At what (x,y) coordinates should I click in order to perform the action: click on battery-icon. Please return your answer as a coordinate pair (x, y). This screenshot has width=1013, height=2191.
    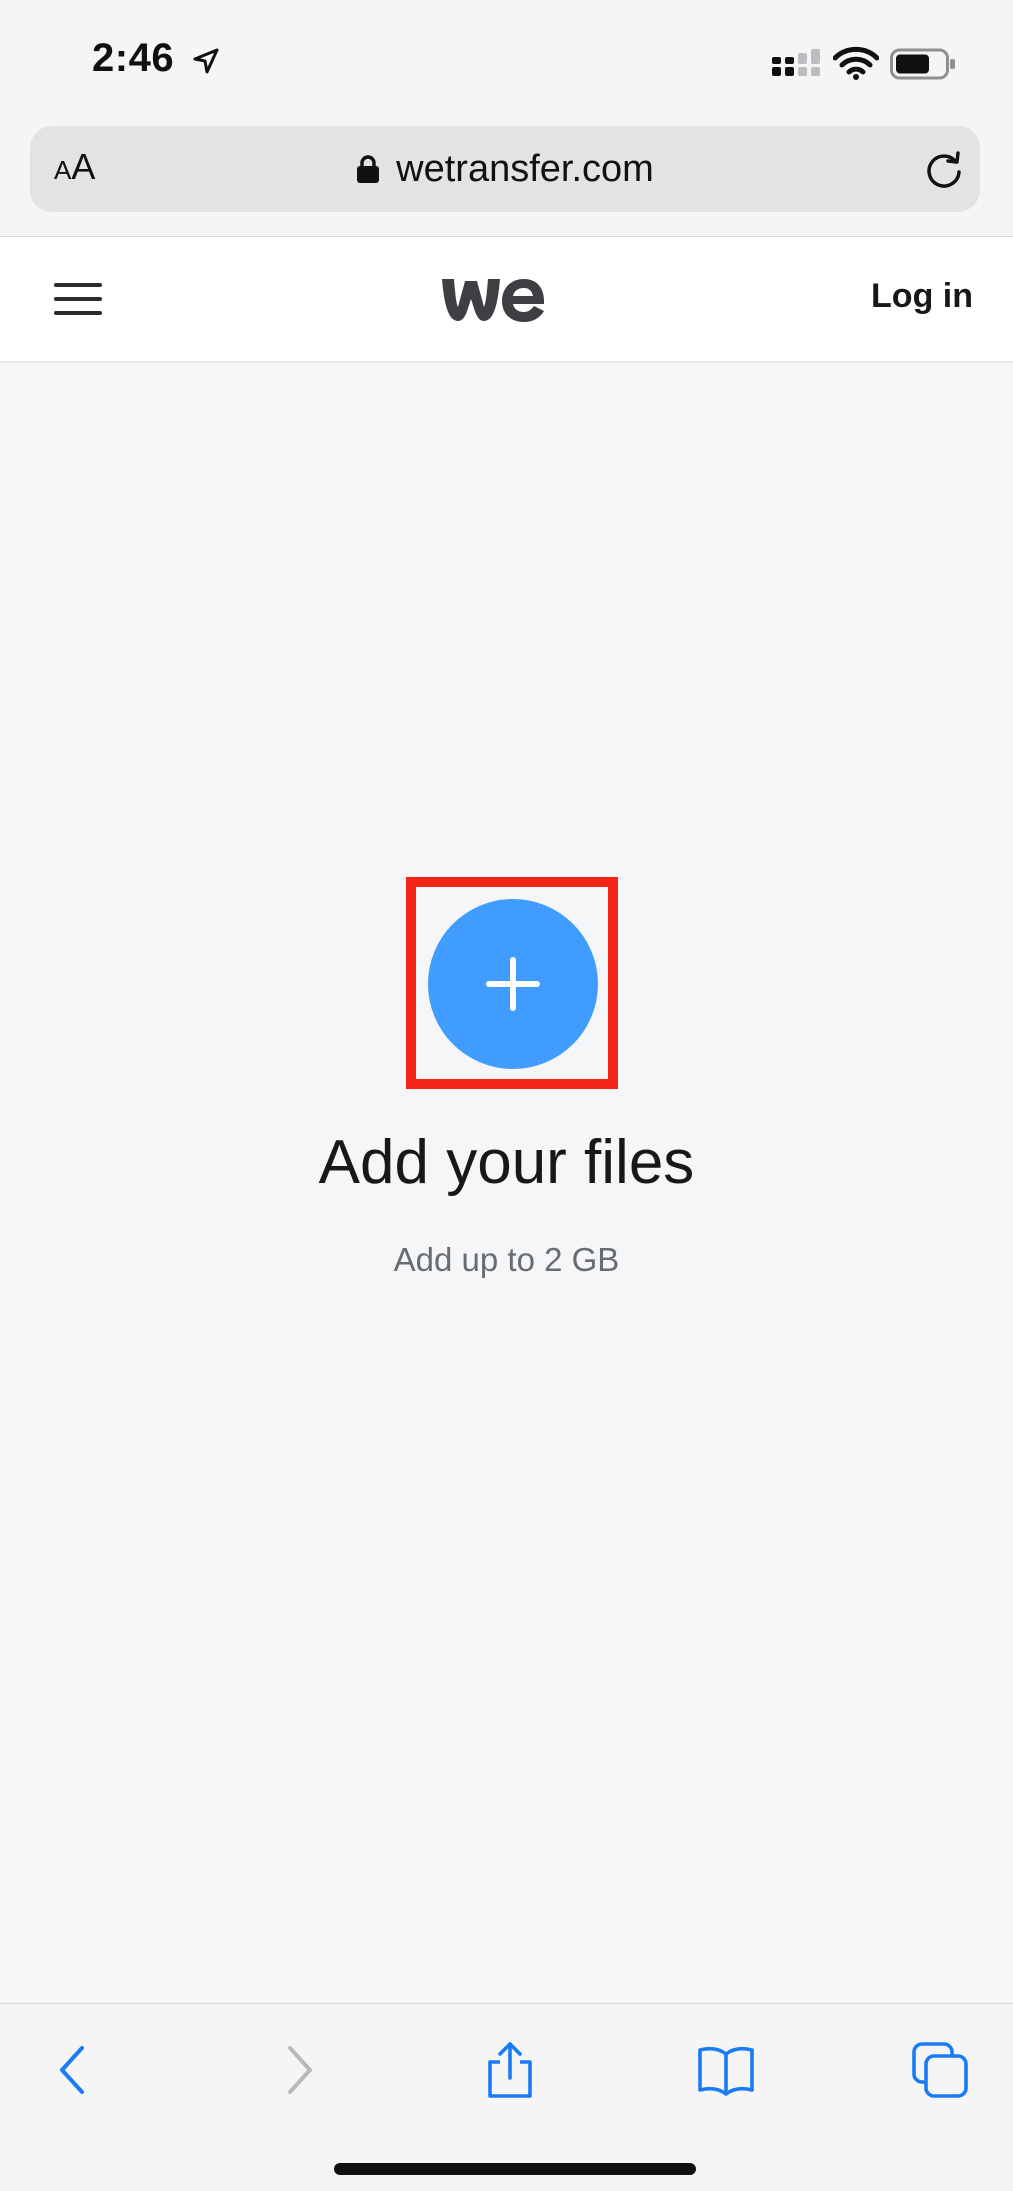
    Looking at the image, I should click on (922, 64).